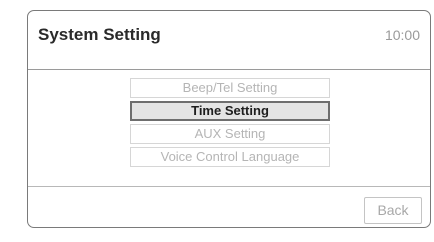 This screenshot has height=242, width=434. Describe the element at coordinates (393, 210) in the screenshot. I see `back-button: Back` at that location.